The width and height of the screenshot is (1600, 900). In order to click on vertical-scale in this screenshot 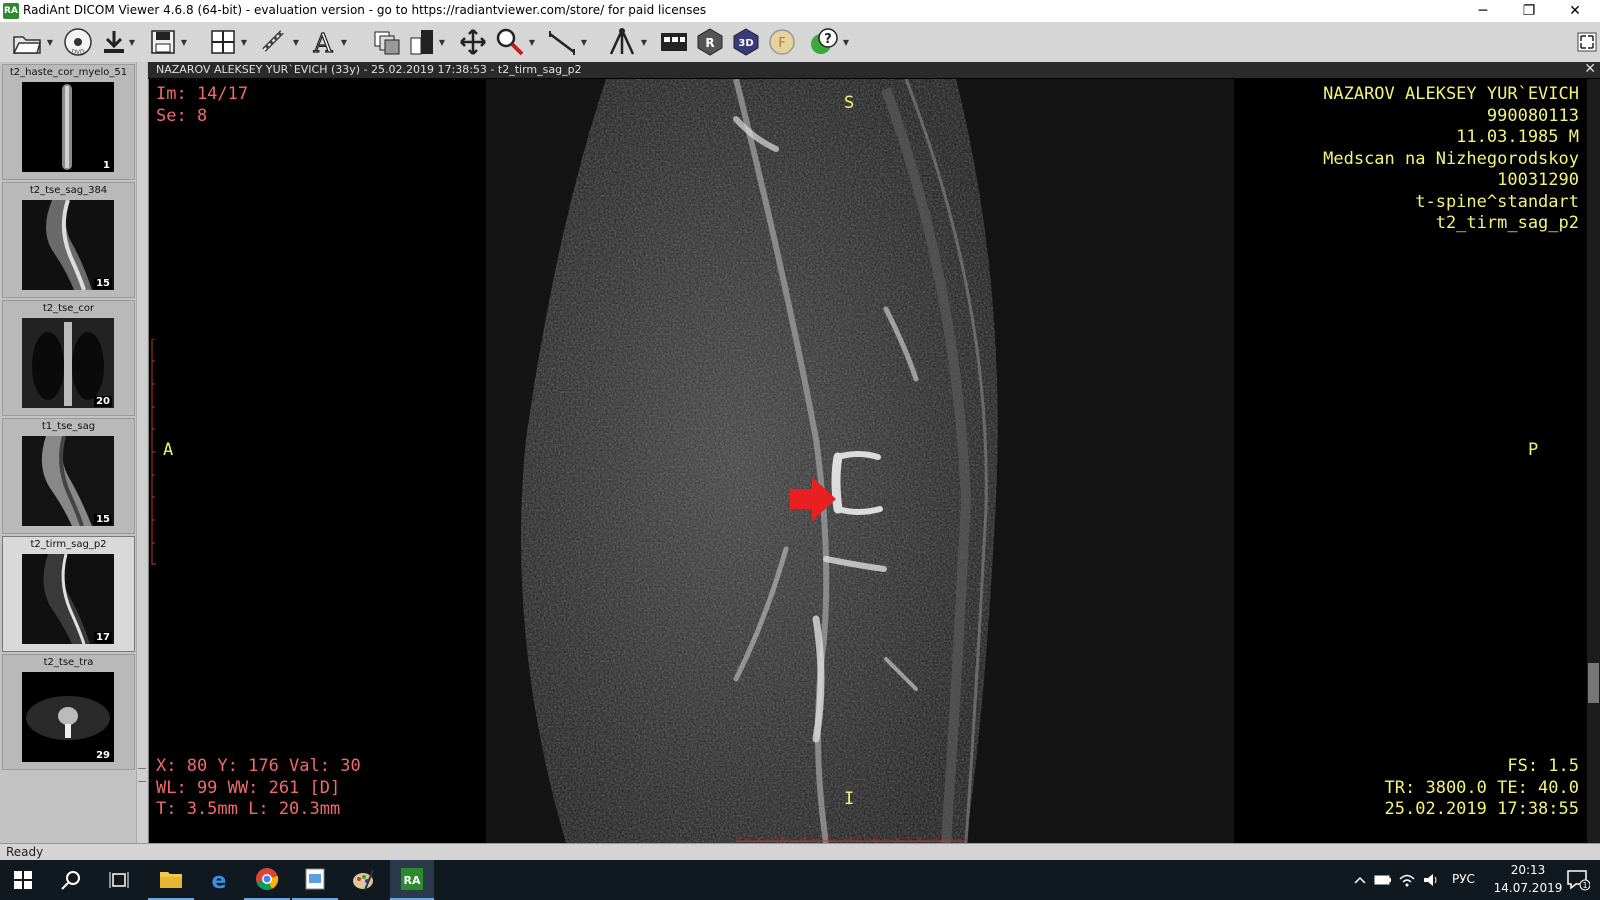, I will do `click(153, 452)`.